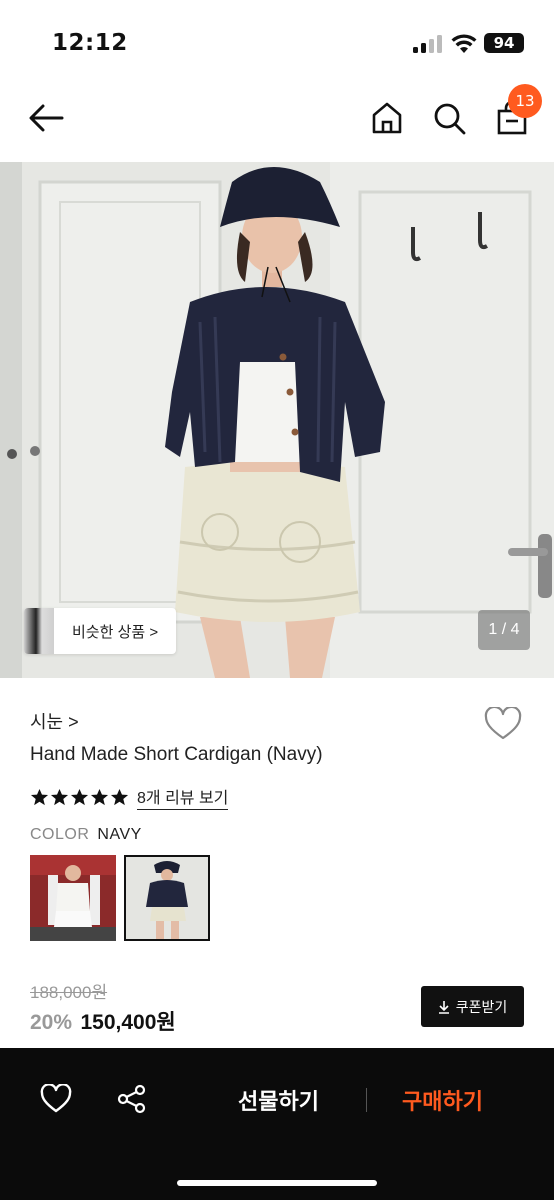  Describe the element at coordinates (69, 992) in the screenshot. I see `original-price: 188,000원` at that location.